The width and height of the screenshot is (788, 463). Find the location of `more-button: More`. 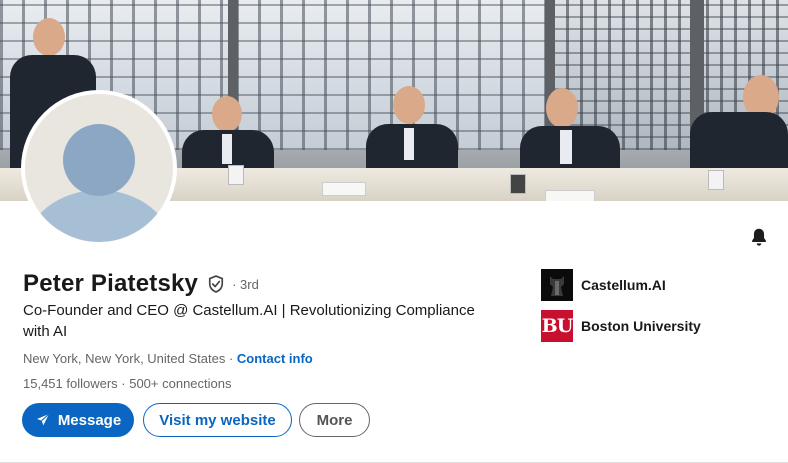

more-button: More is located at coordinates (334, 420).